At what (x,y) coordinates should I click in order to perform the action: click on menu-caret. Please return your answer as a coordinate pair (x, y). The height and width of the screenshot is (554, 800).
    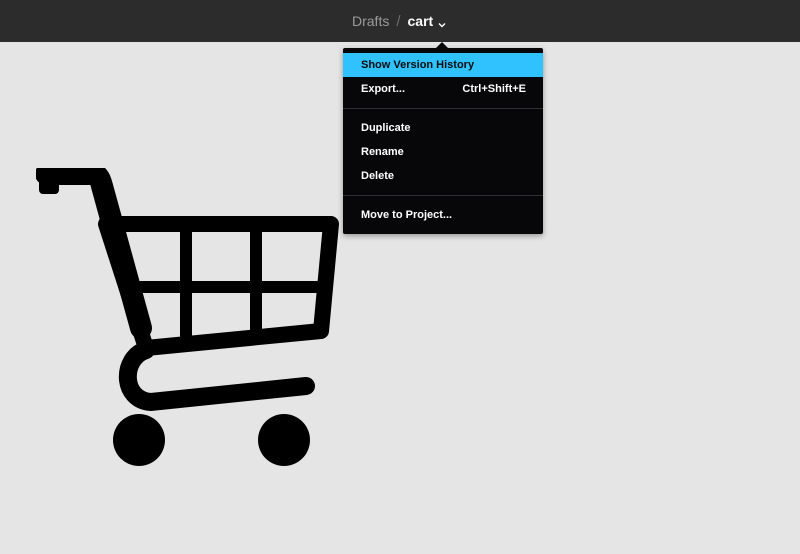
    Looking at the image, I should click on (442, 45).